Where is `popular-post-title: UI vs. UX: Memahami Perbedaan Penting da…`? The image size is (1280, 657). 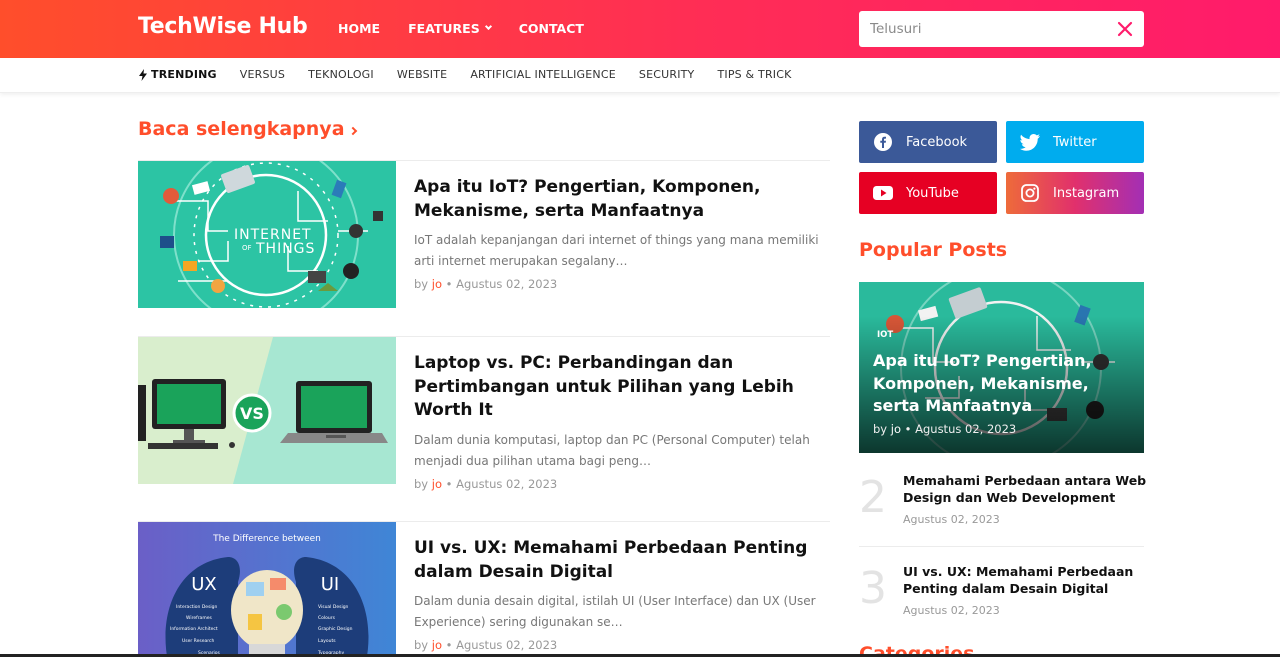
popular-post-title: UI vs. UX: Memahami Perbedaan Penting da… is located at coordinates (1025, 580).